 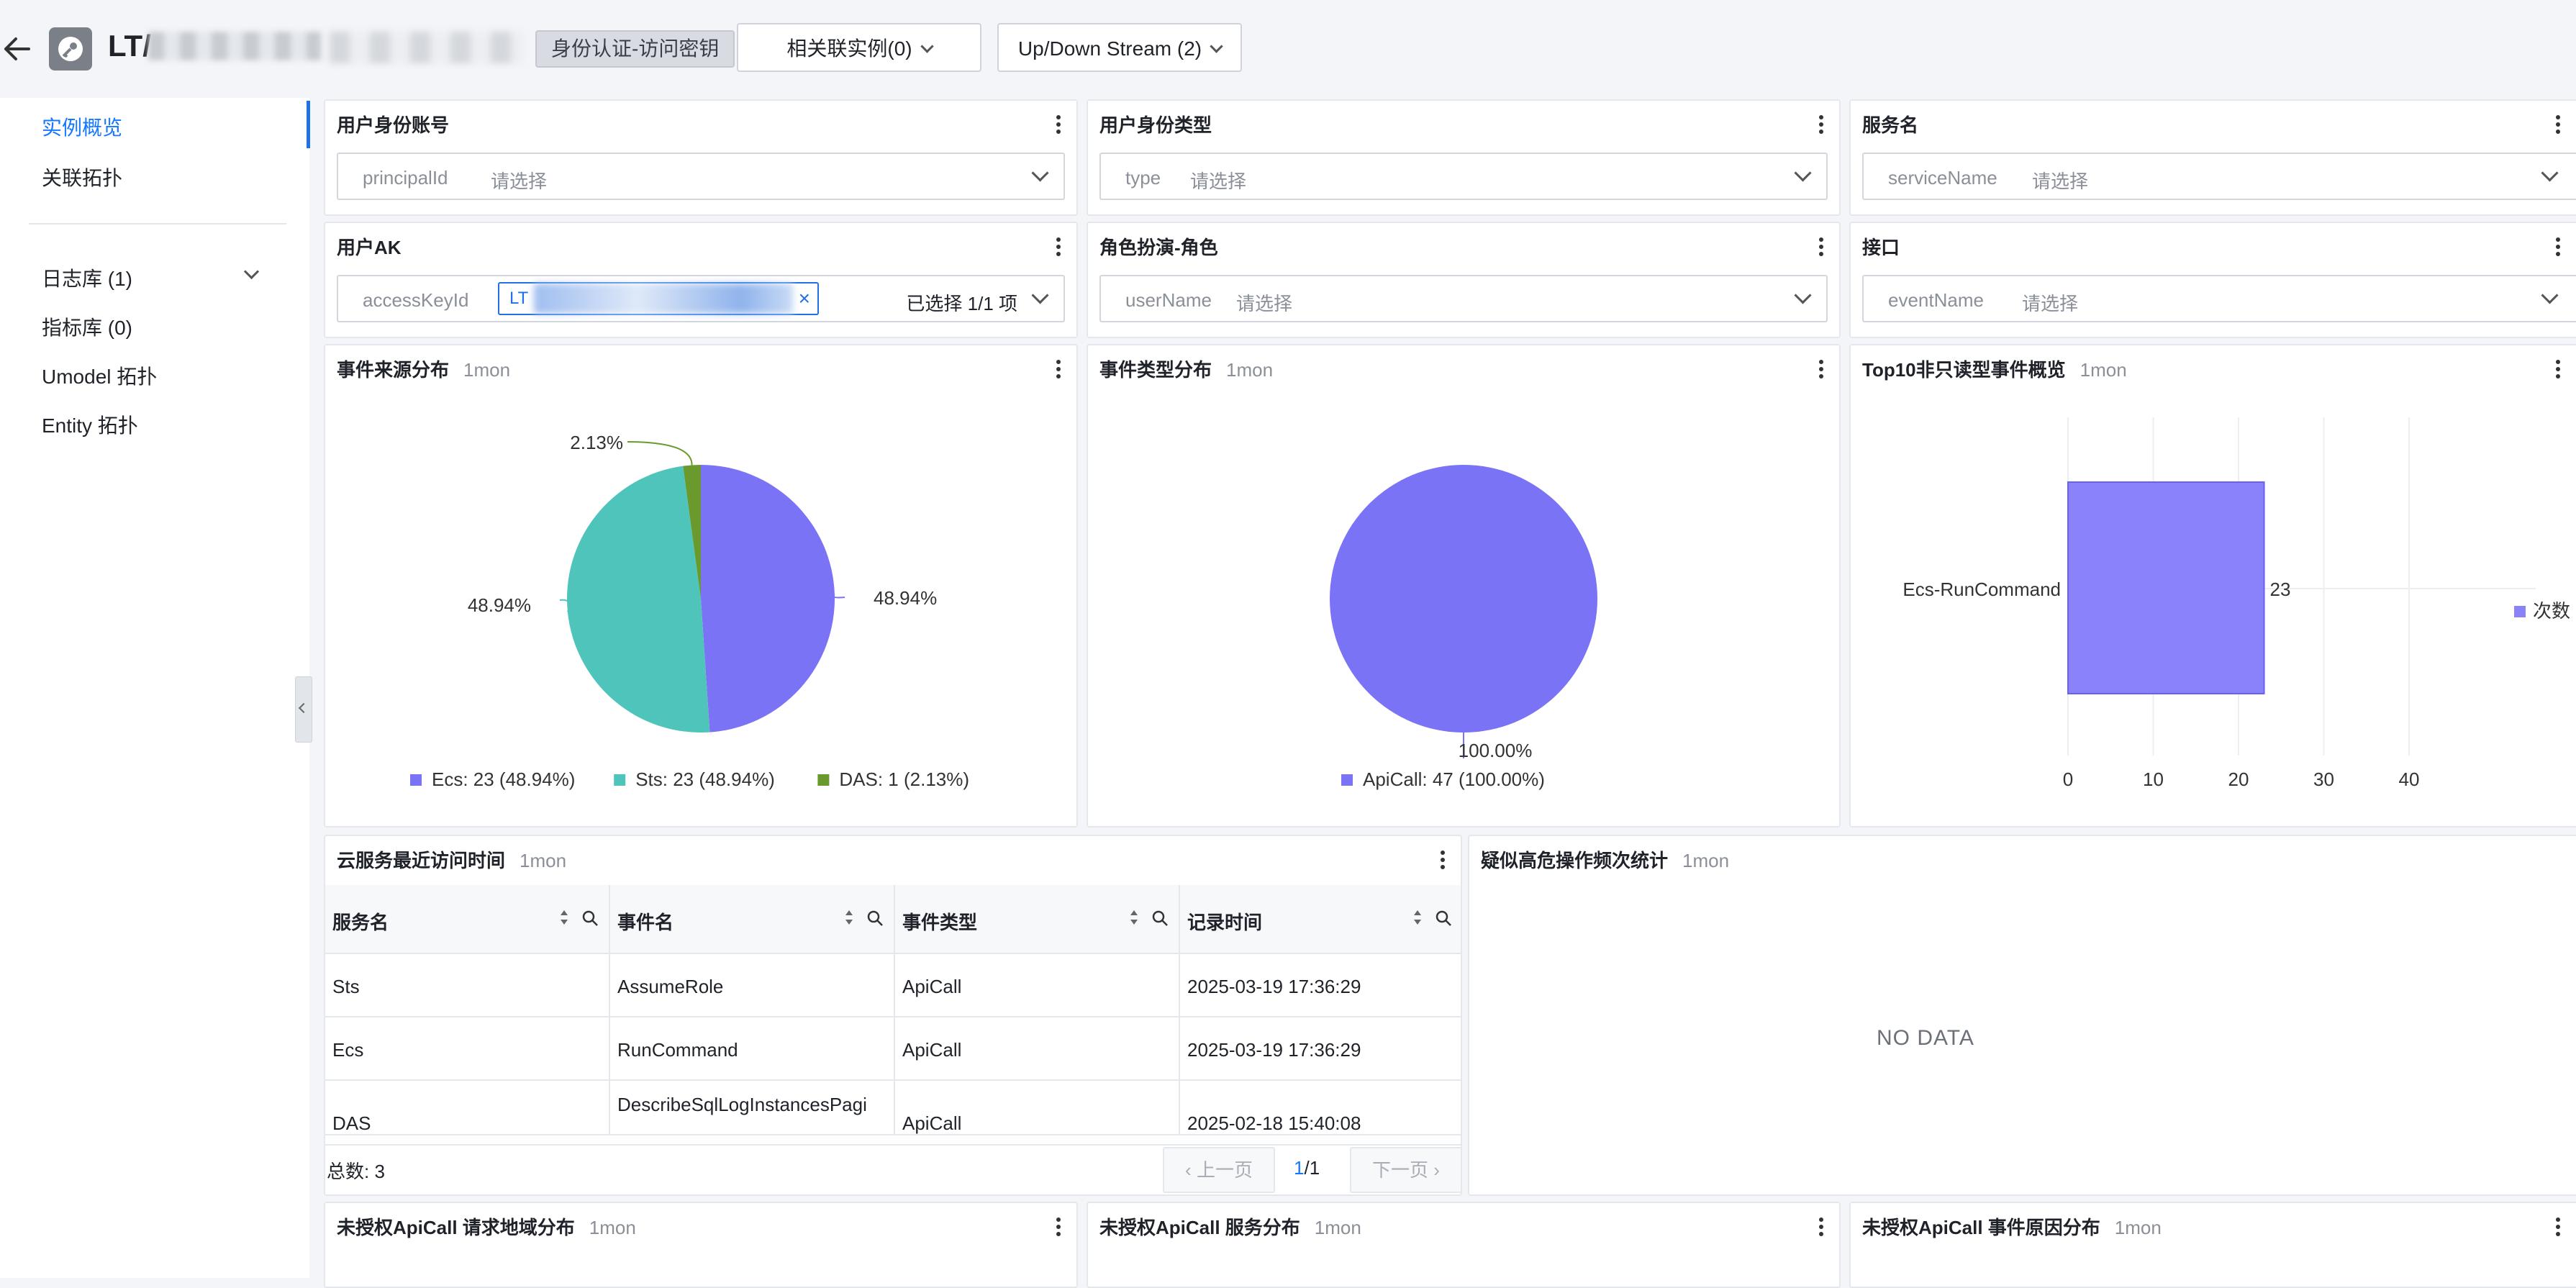 What do you see at coordinates (423, 368) in the screenshot?
I see `panel-title: 事件来源分布 1mon` at bounding box center [423, 368].